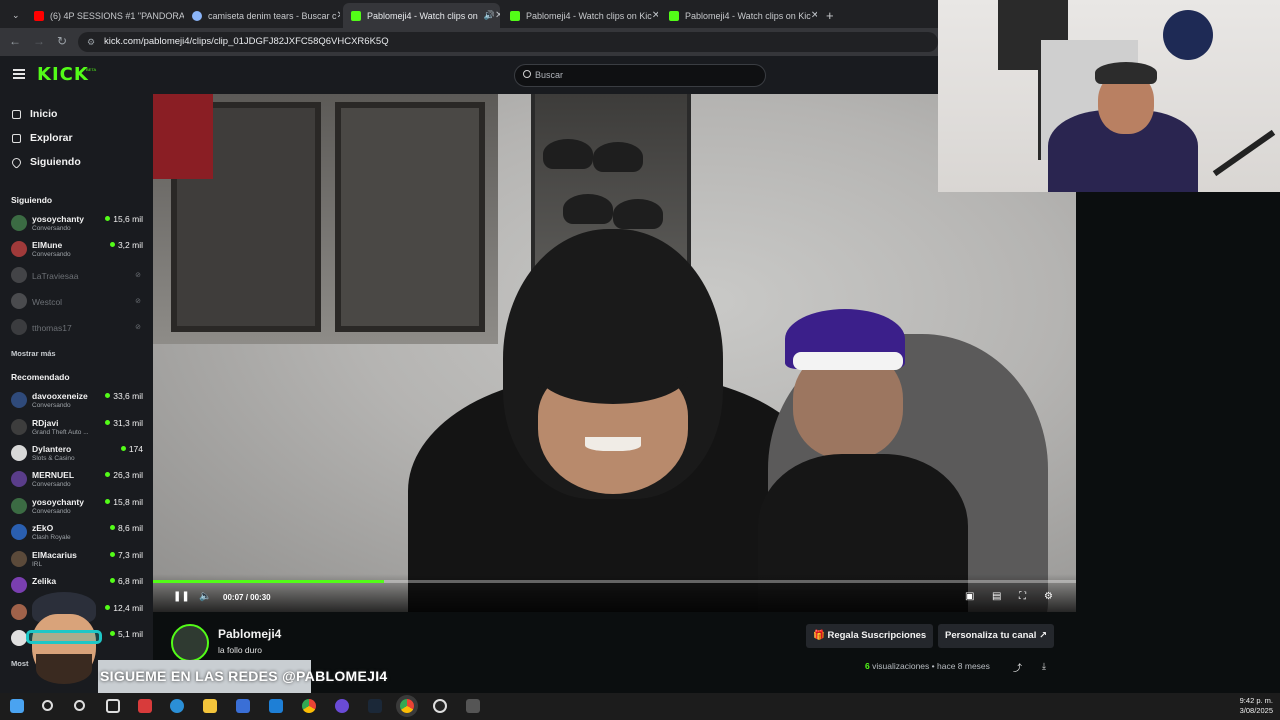 The height and width of the screenshot is (720, 1280). Describe the element at coordinates (996, 636) in the screenshot. I see `customize-channel-button: Personaliza tu canal ↗` at that location.